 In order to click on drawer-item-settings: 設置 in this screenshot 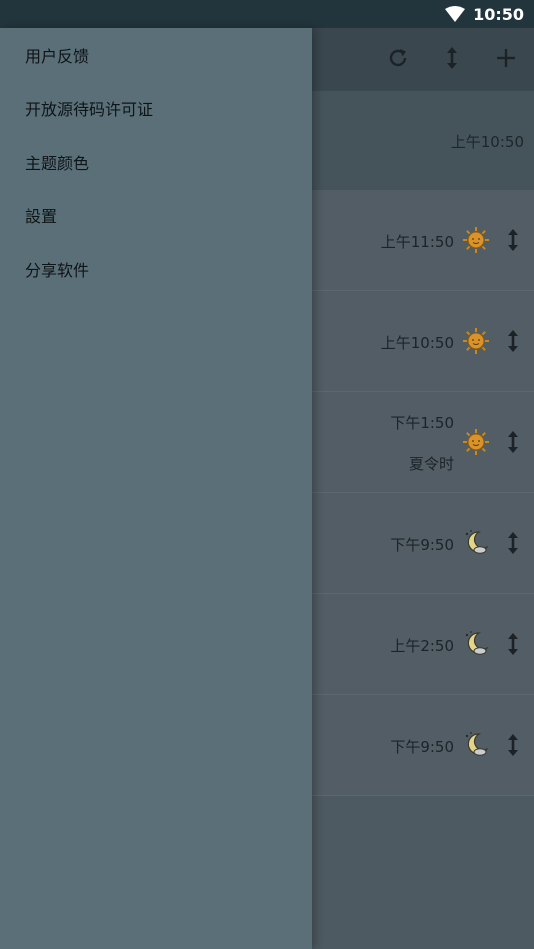, I will do `click(156, 216)`.